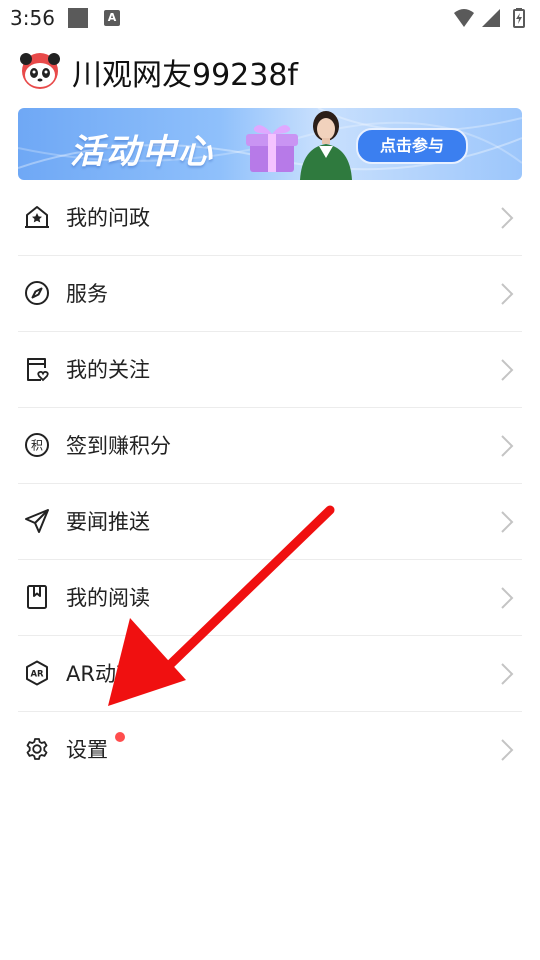 This screenshot has width=540, height=960. What do you see at coordinates (87, 750) in the screenshot?
I see `menu-item-label: 设置` at bounding box center [87, 750].